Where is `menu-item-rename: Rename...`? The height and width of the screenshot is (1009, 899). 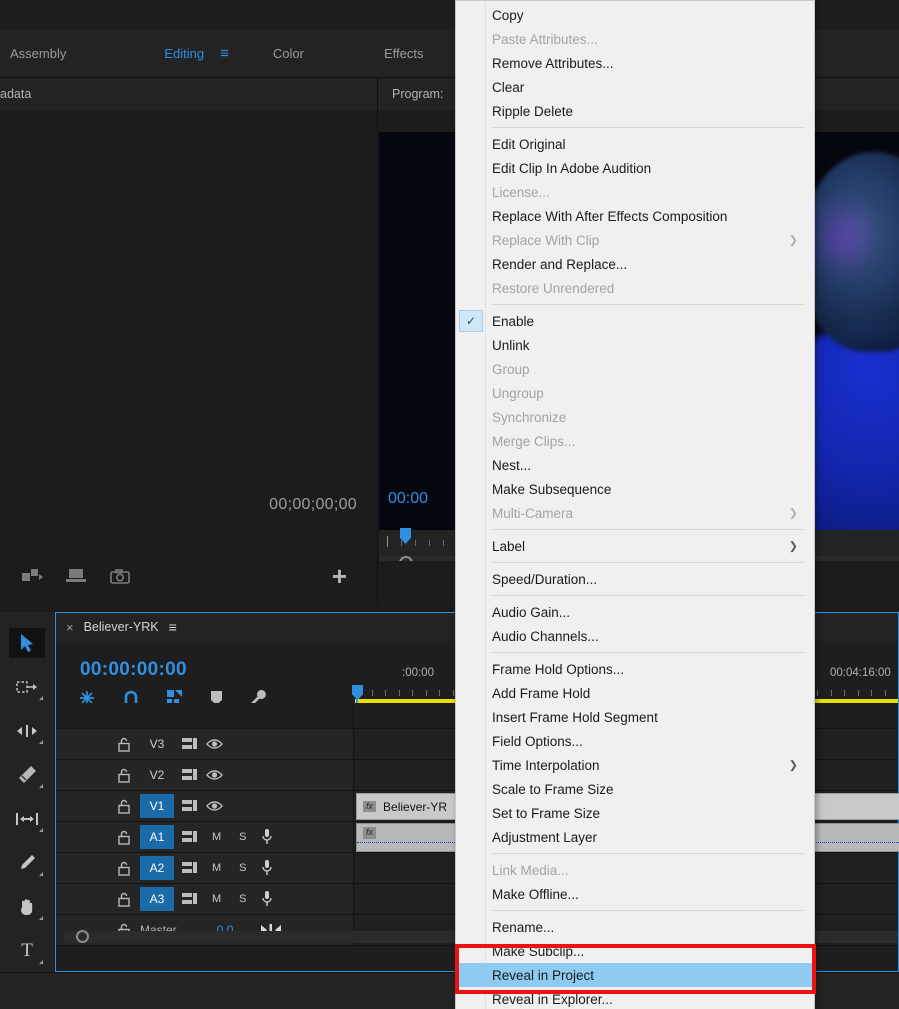
menu-item-rename: Rename... is located at coordinates (635, 927).